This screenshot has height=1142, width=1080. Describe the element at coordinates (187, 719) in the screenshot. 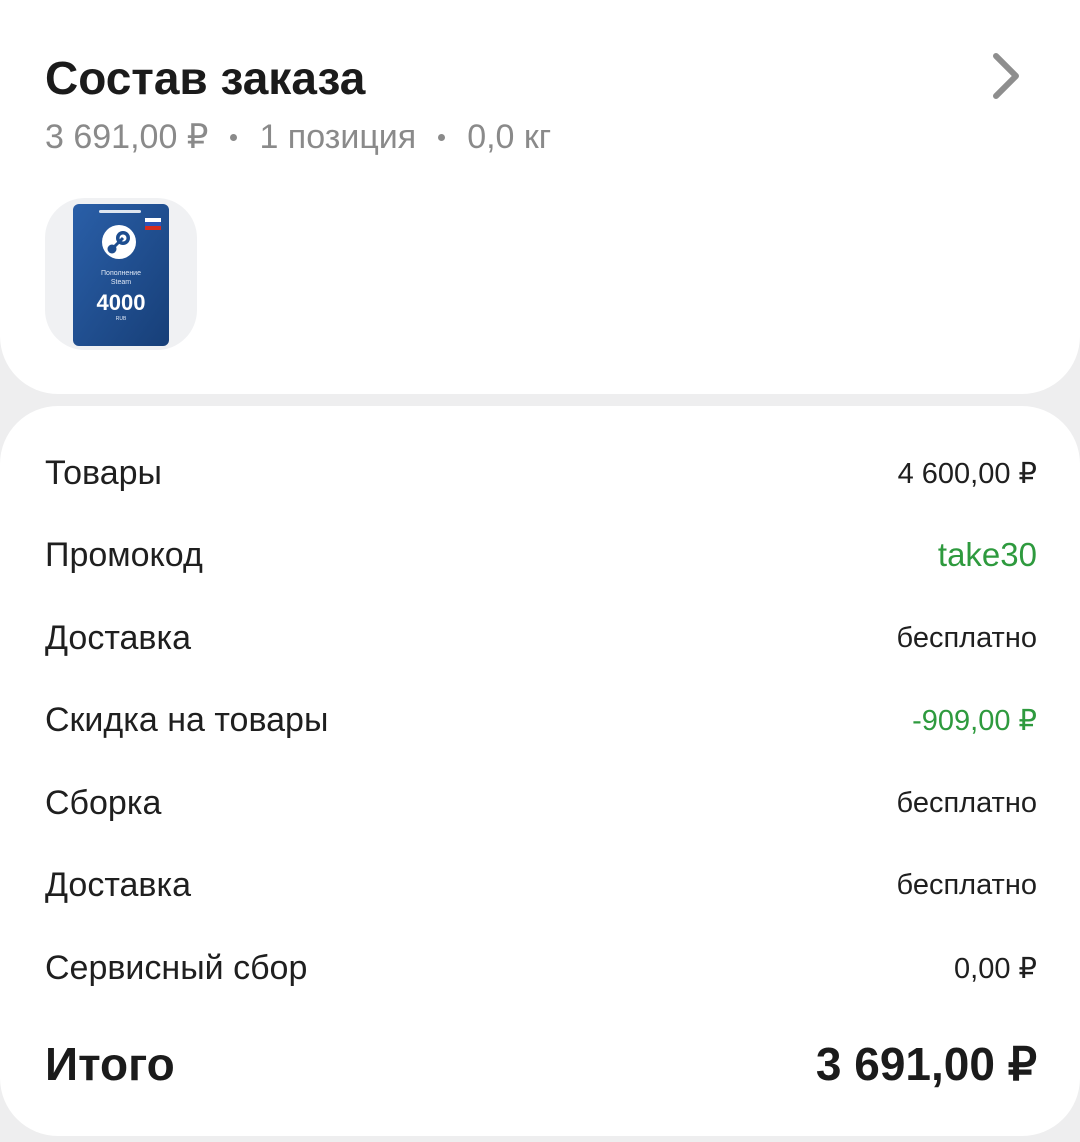

I see `row-label: Скидка на товары` at that location.